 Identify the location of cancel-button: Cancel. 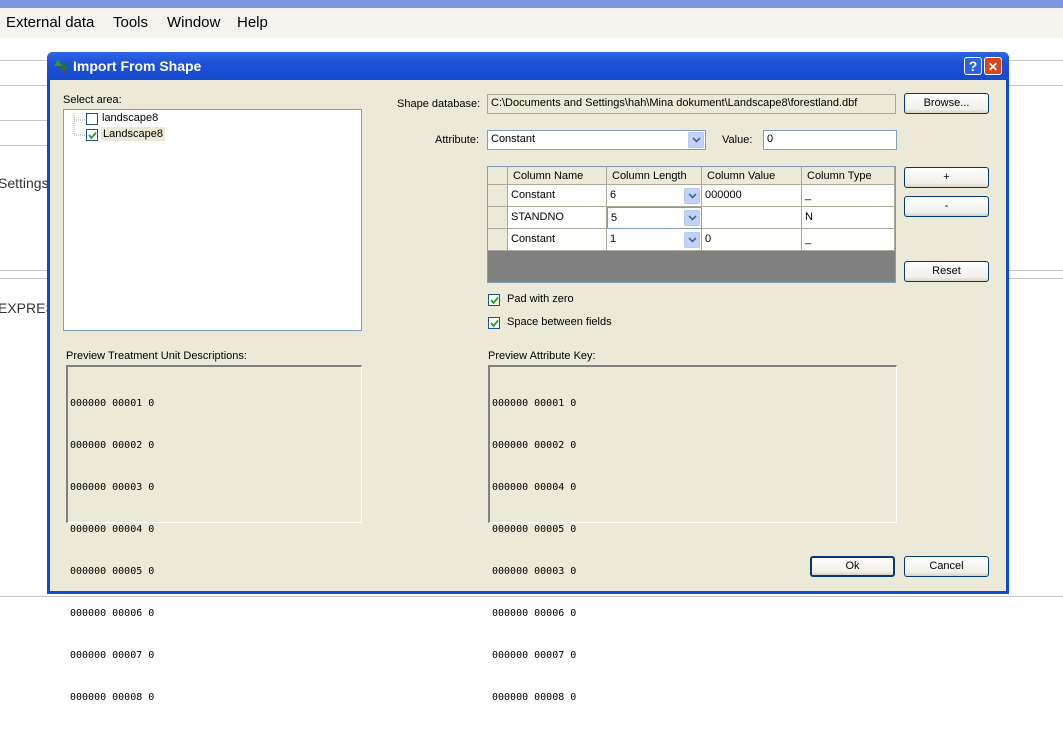
(946, 566).